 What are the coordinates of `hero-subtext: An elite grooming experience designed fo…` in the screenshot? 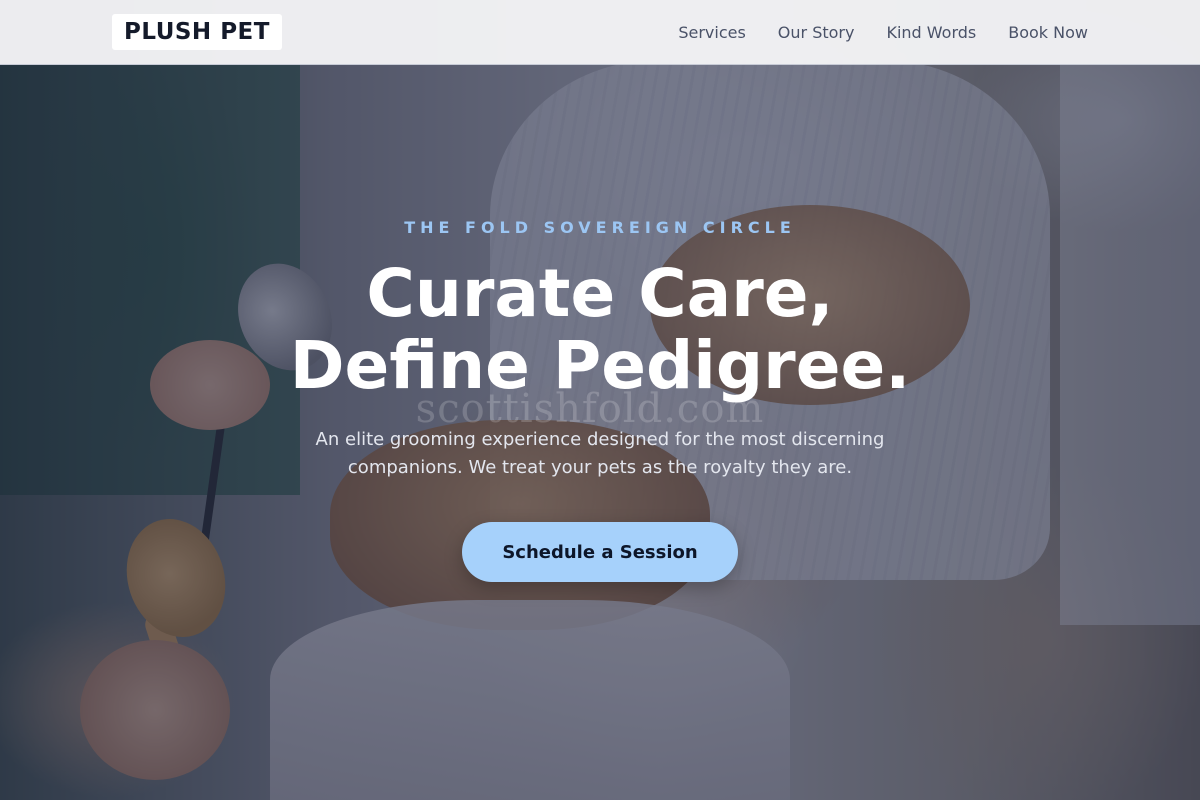 It's located at (600, 453).